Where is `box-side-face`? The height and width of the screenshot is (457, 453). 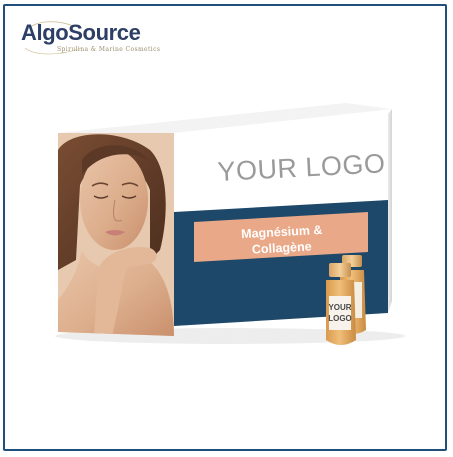
box-side-face is located at coordinates (390, 211).